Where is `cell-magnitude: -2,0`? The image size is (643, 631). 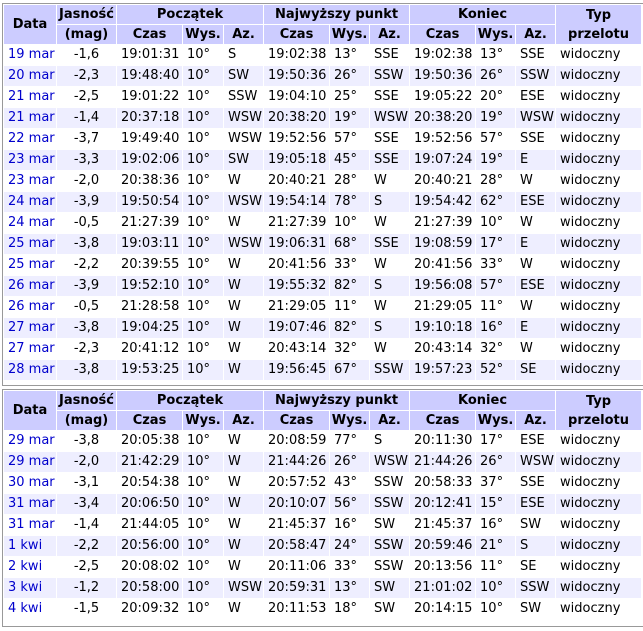
cell-magnitude: -2,0 is located at coordinates (86, 462).